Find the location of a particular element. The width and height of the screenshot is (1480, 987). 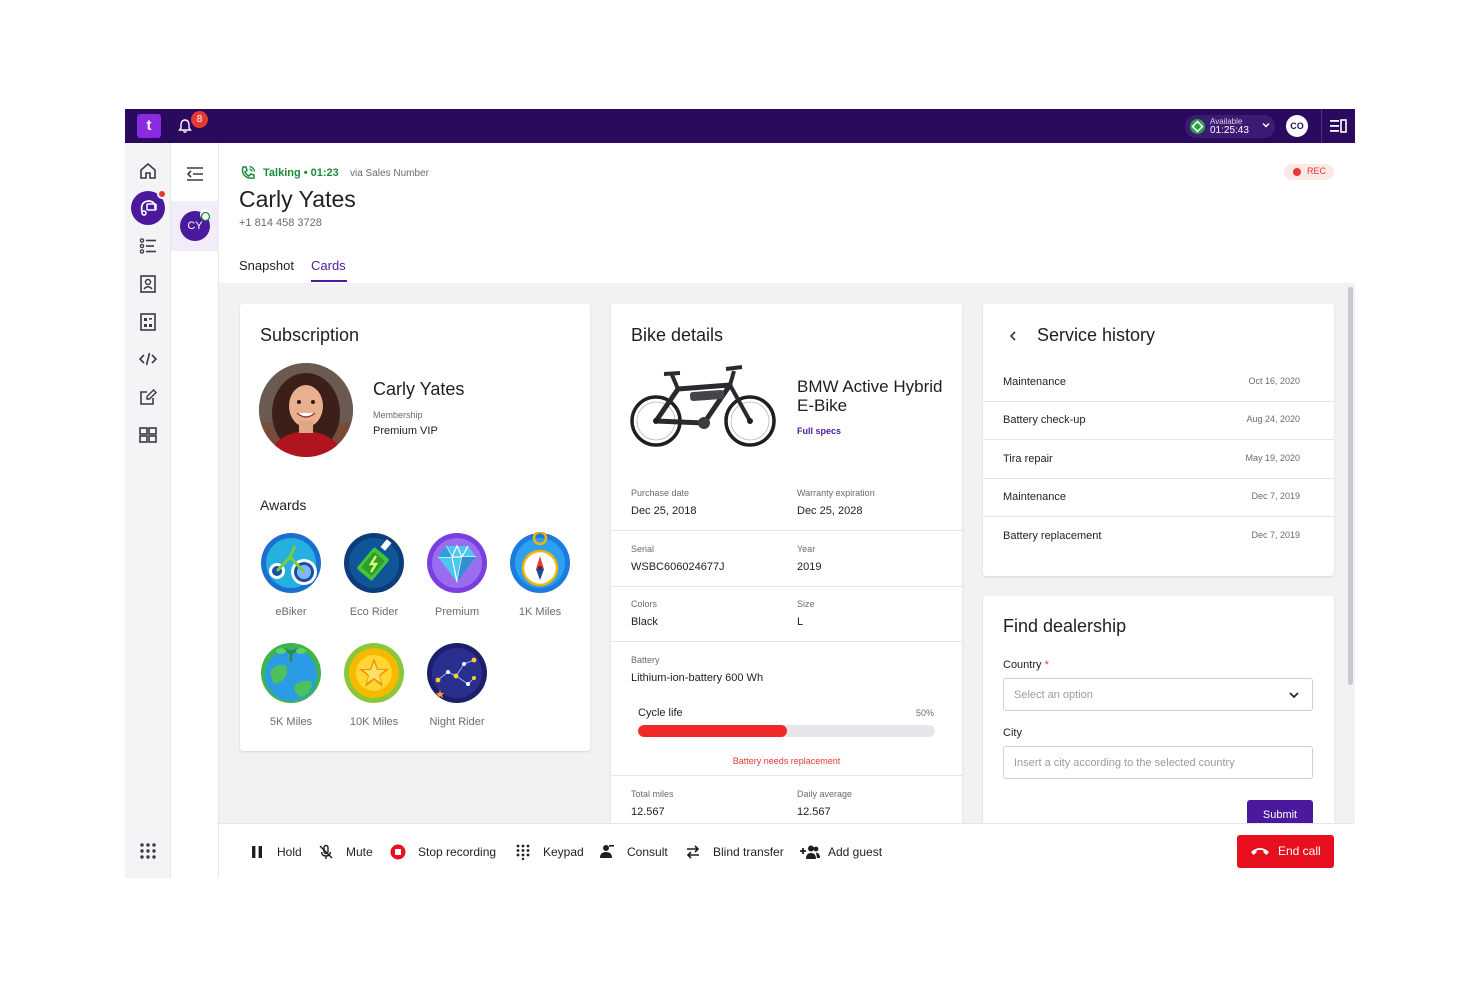

year-value: 2019 is located at coordinates (809, 567).